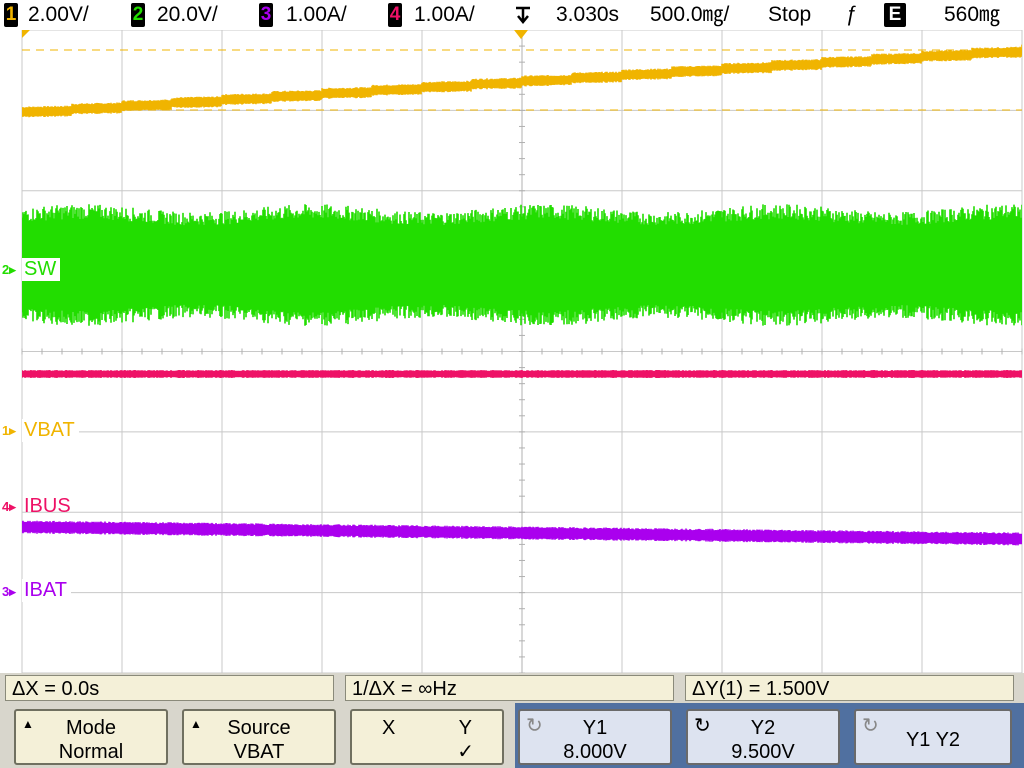 The height and width of the screenshot is (768, 1024). Describe the element at coordinates (58, 15) in the screenshot. I see `channel-1-scale: 2.00V/` at that location.